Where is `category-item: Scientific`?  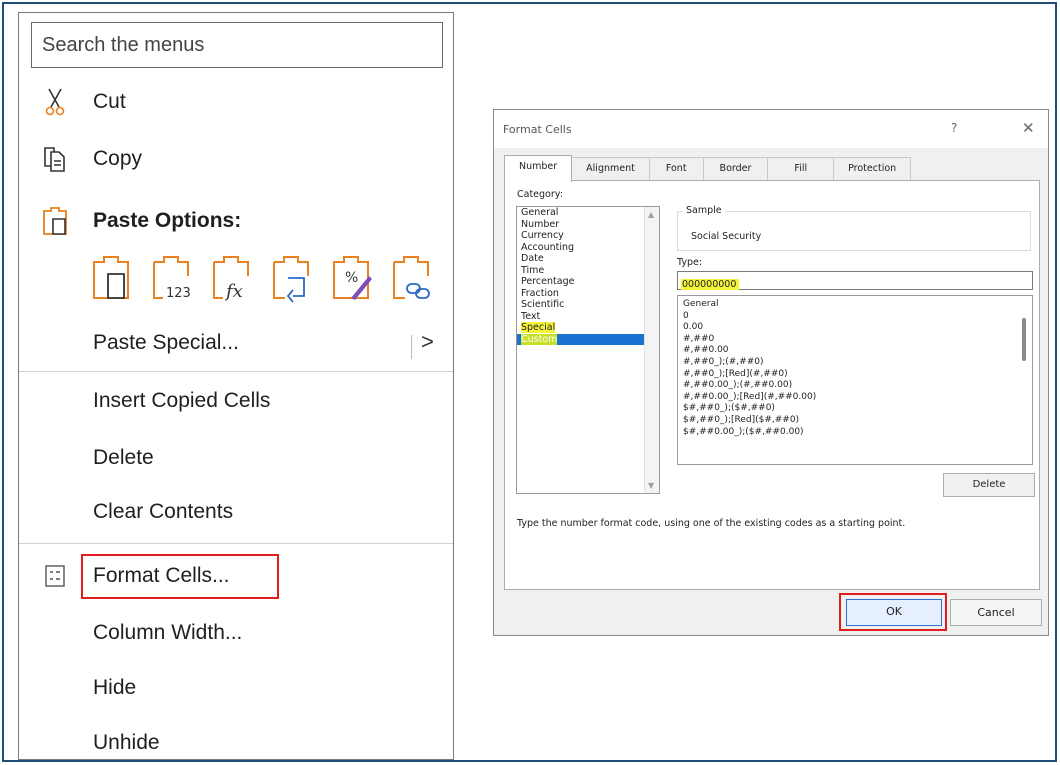 category-item: Scientific is located at coordinates (588, 305).